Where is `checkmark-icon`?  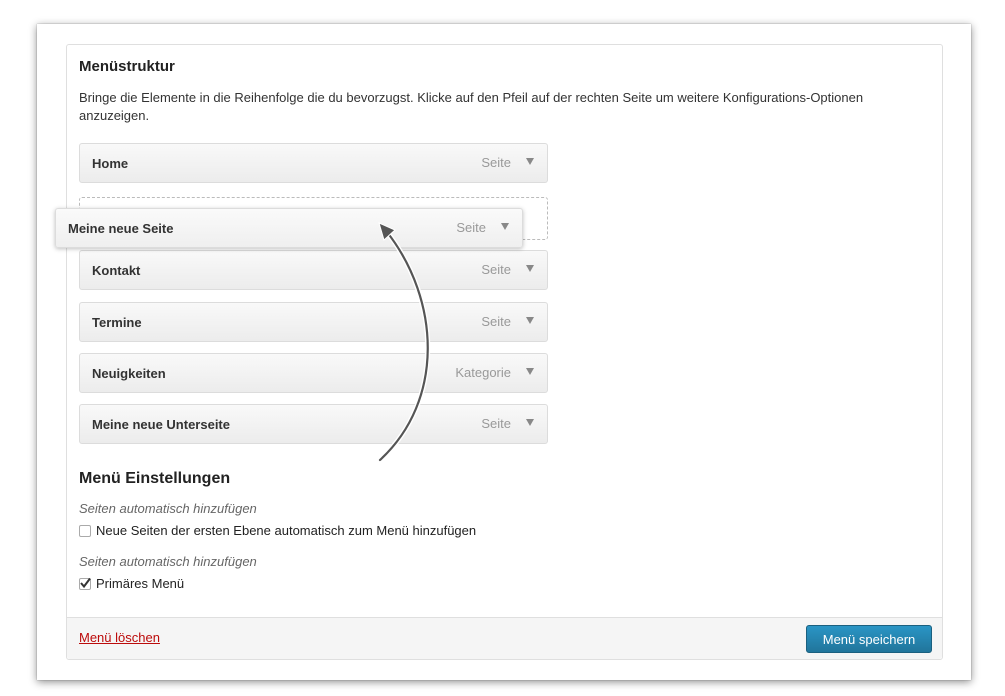
checkmark-icon is located at coordinates (85, 582).